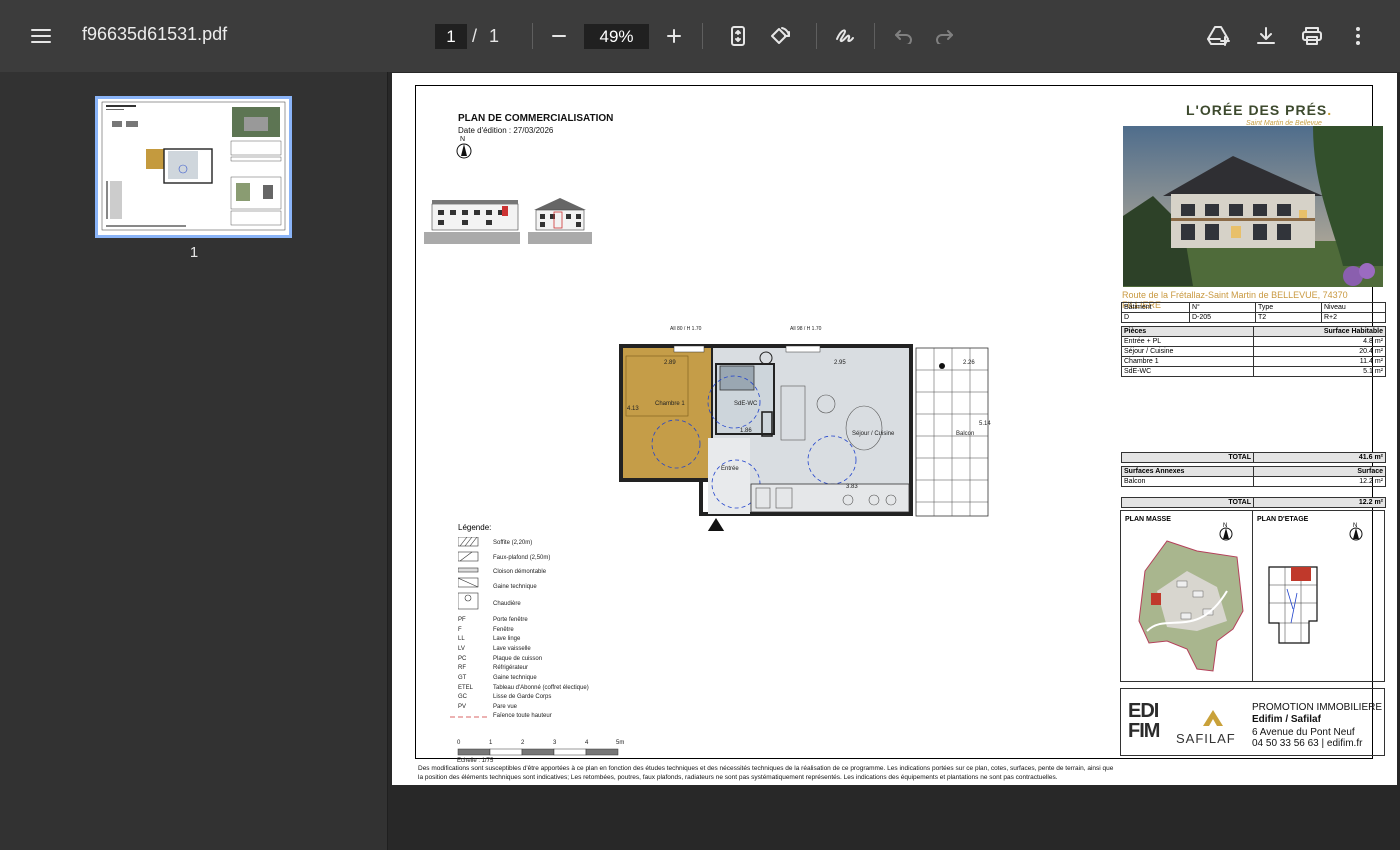 Image resolution: width=1400 pixels, height=850 pixels. I want to click on room-label-chambre: Chambre 1, so click(670, 404).